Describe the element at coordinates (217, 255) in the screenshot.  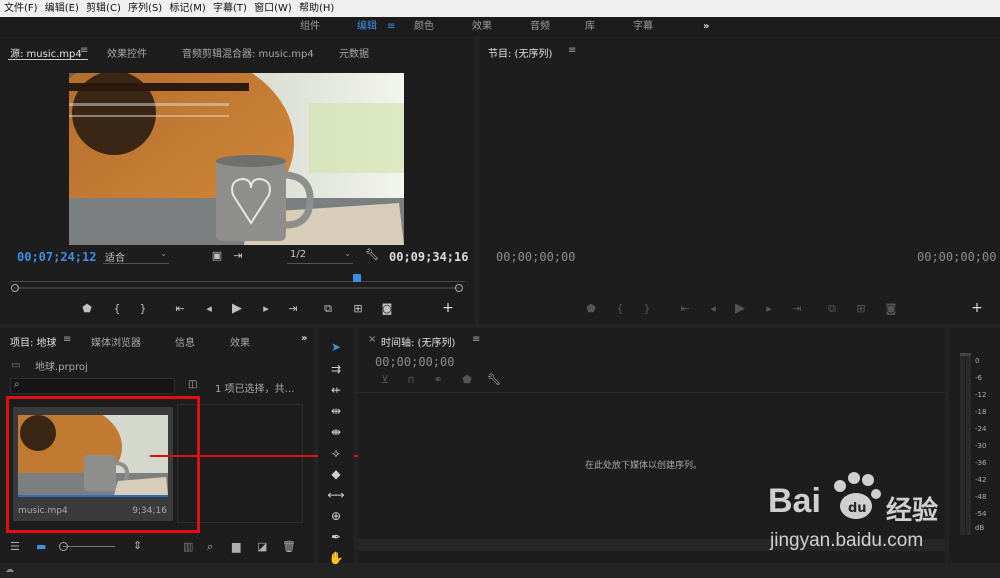
I see `safe-margins-icon: ▣` at that location.